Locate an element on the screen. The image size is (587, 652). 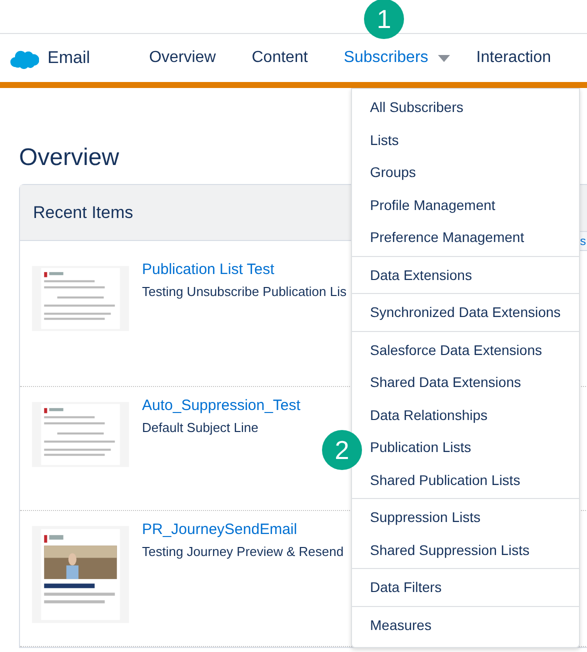
page-title: Overview is located at coordinates (69, 158).